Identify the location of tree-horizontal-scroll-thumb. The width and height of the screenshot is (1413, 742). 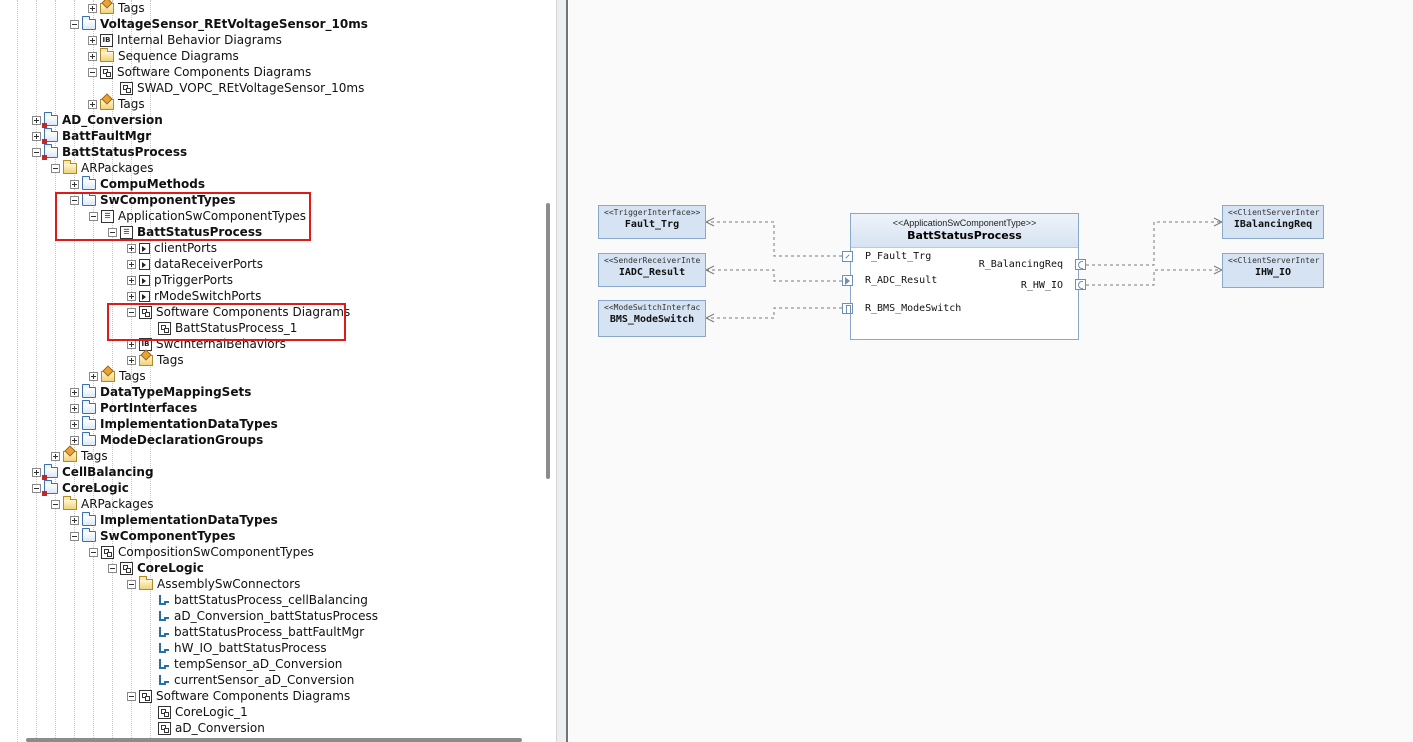
(274, 740).